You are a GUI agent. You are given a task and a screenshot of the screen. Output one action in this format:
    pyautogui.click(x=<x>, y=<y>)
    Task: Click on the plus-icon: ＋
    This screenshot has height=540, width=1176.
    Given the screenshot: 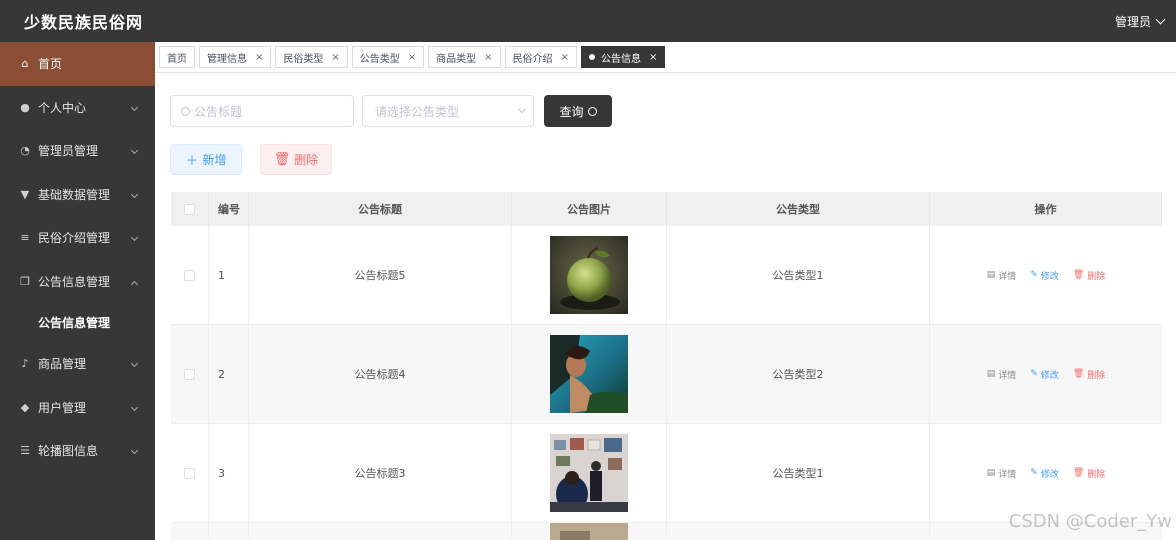 What is the action you would take?
    pyautogui.click(x=192, y=161)
    